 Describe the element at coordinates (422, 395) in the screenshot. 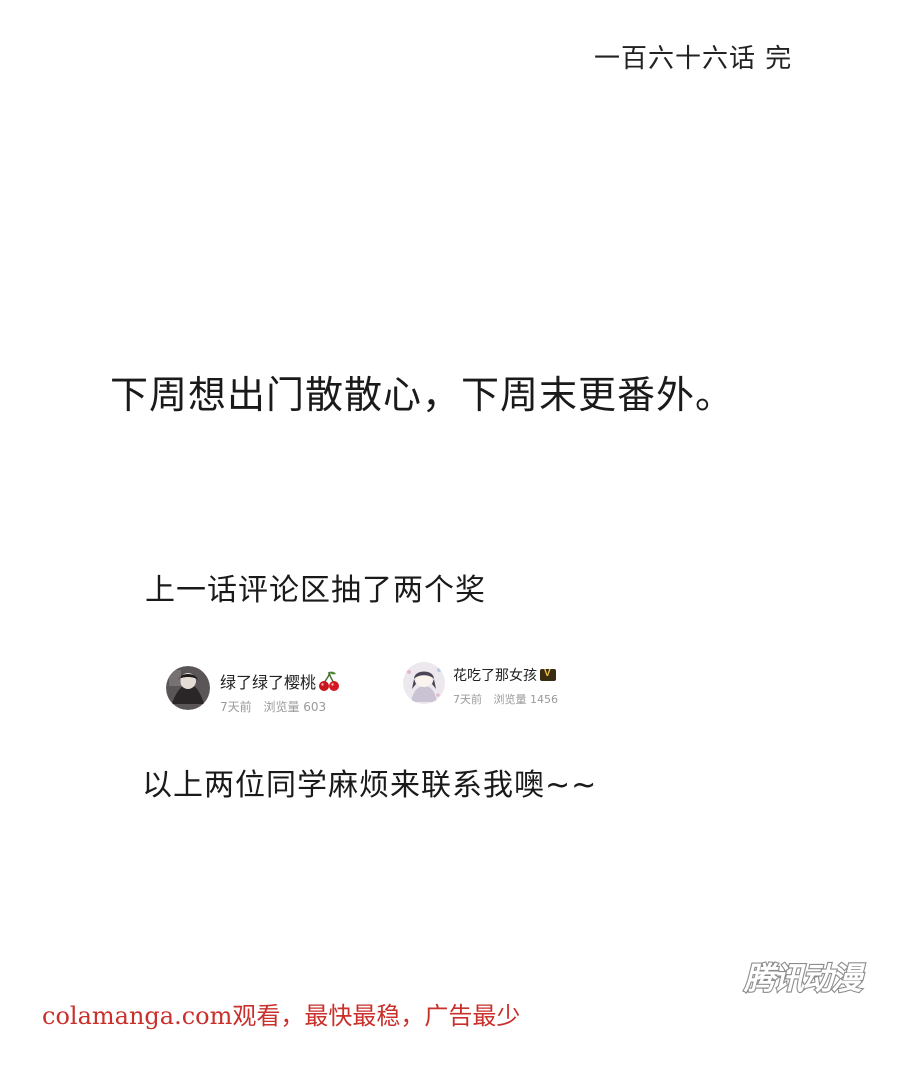

I see `update-notice: 下周想出门散散心，下周末更番外。` at that location.